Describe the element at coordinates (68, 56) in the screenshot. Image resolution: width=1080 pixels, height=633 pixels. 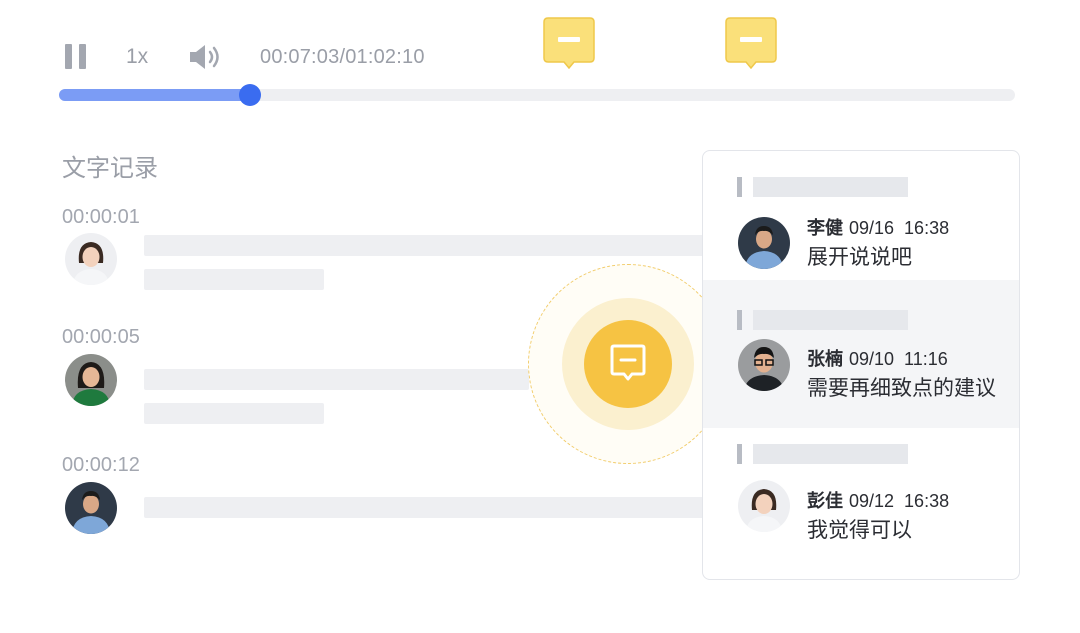
I see `pause-icon` at that location.